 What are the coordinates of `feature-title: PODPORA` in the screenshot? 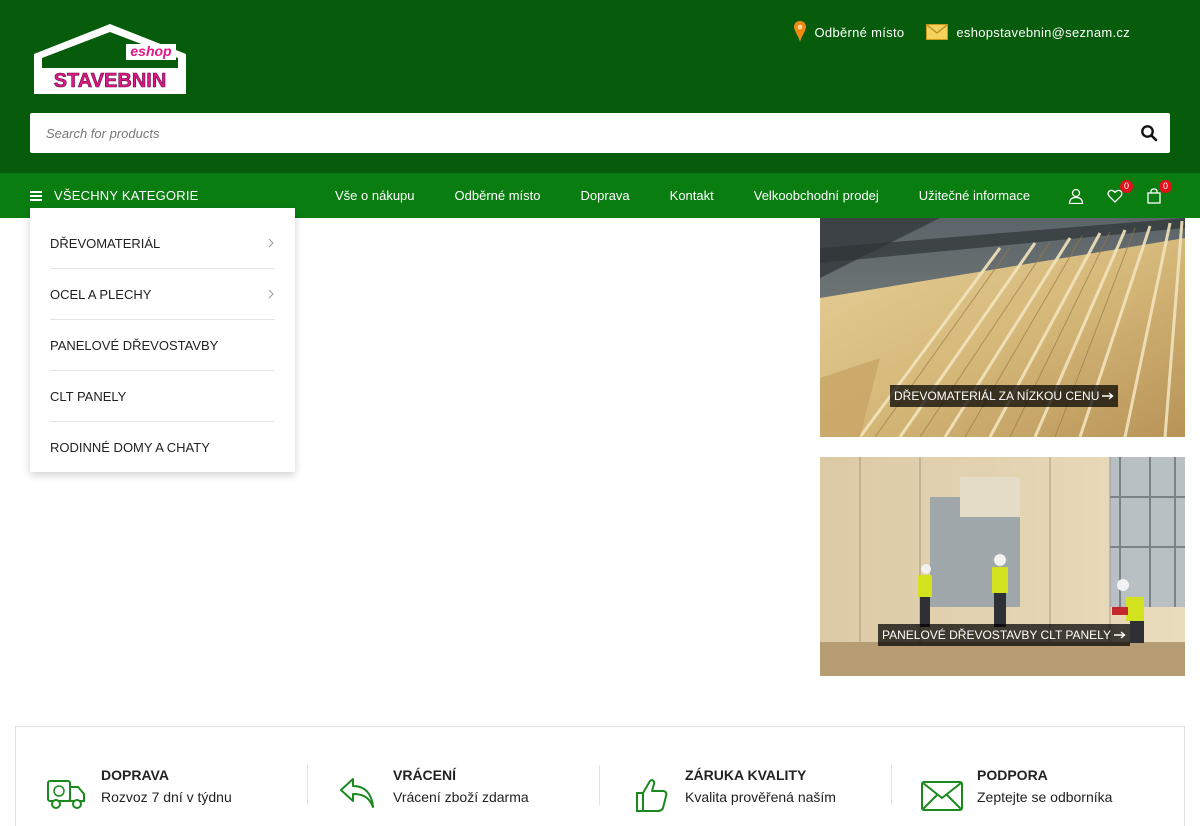 It's located at (1012, 775).